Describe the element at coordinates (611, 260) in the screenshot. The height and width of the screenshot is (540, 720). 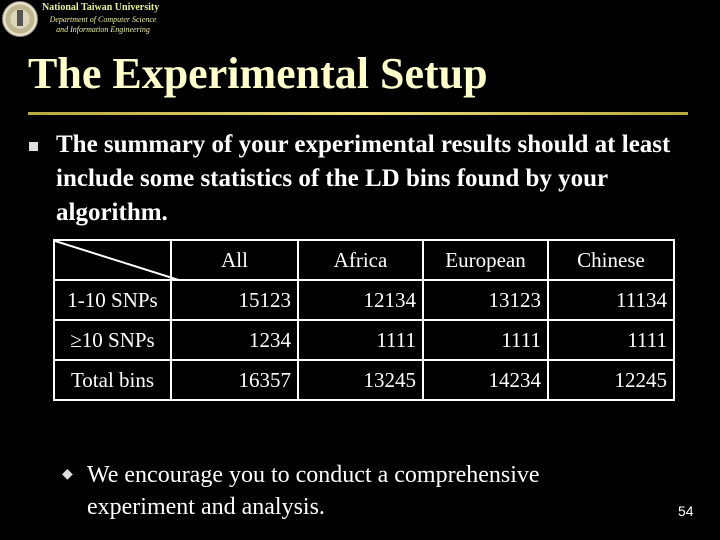
I see `column-header: Chinese` at that location.